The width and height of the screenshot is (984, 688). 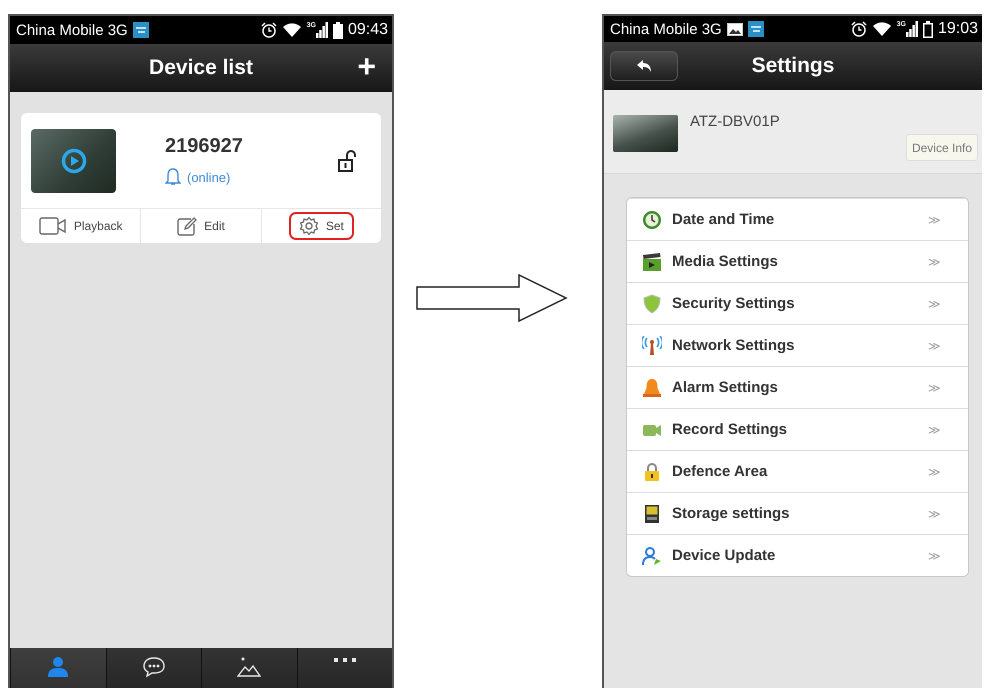 I want to click on user-update-icon, so click(x=652, y=556).